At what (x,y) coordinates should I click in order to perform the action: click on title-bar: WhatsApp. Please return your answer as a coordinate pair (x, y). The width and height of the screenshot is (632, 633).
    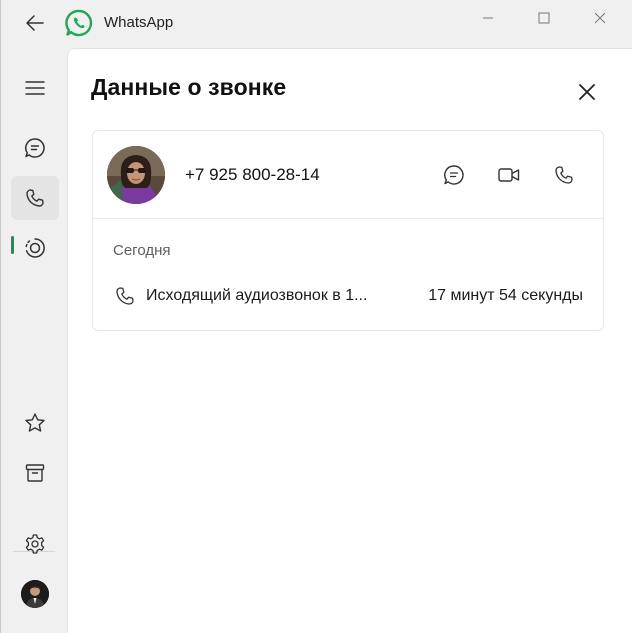
    Looking at the image, I should click on (316, 23).